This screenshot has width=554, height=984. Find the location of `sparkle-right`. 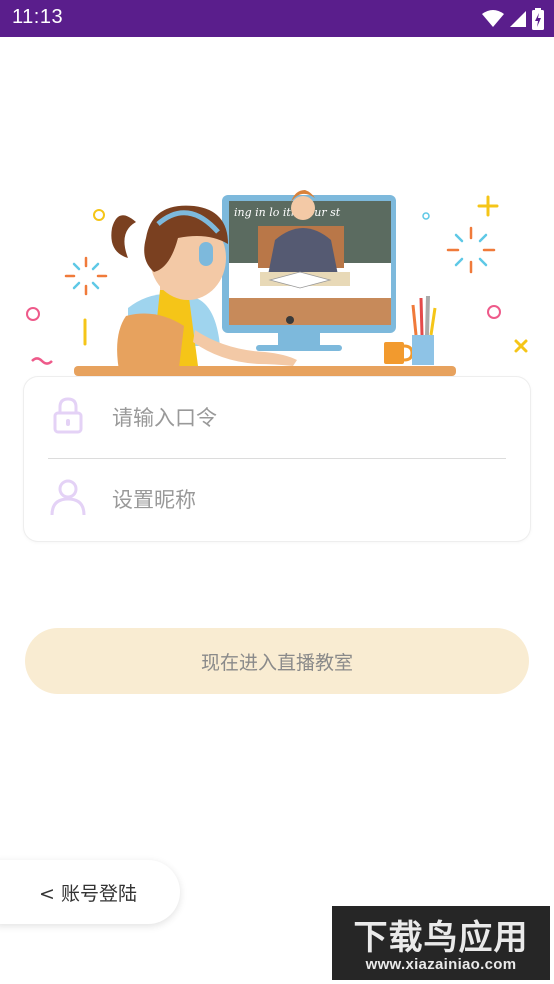

sparkle-right is located at coordinates (471, 250).